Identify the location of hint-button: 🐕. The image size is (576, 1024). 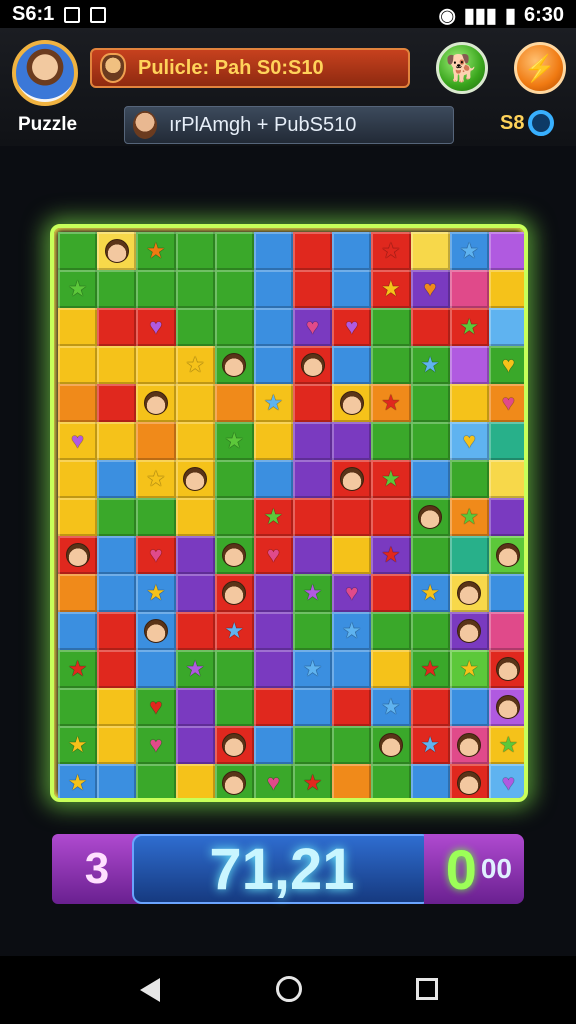
(462, 68).